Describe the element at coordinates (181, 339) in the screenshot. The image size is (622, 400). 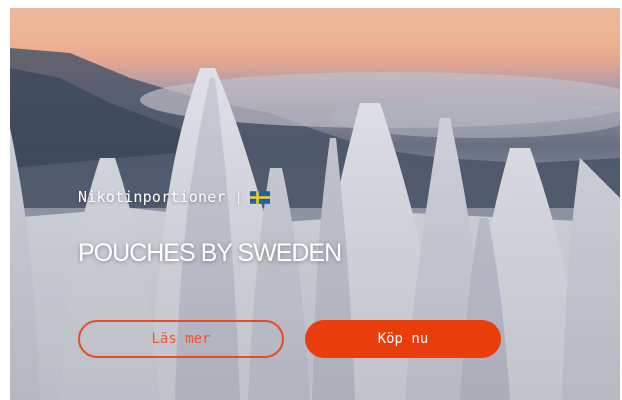
I see `read-more-button: Läs mer` at that location.